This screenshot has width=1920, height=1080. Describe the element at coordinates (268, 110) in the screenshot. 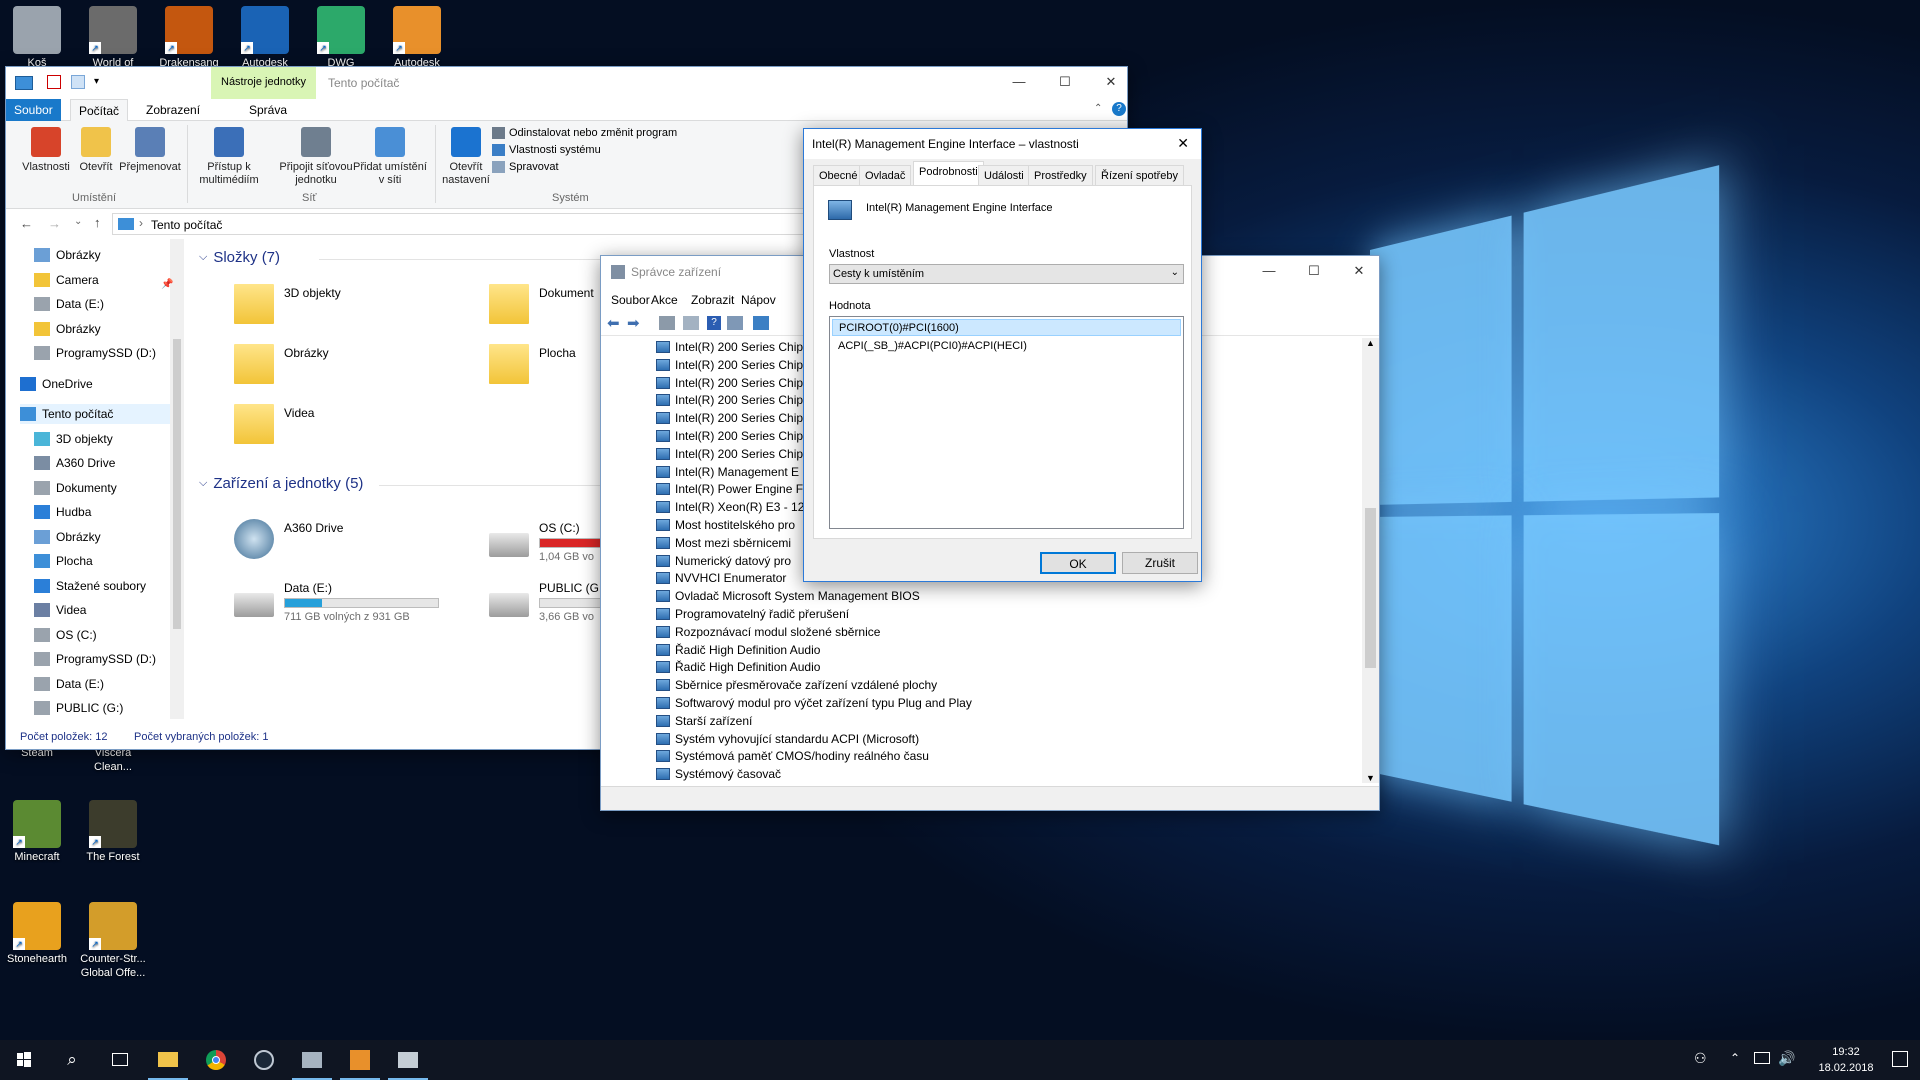

I see `tab-sprava: Správa` at that location.